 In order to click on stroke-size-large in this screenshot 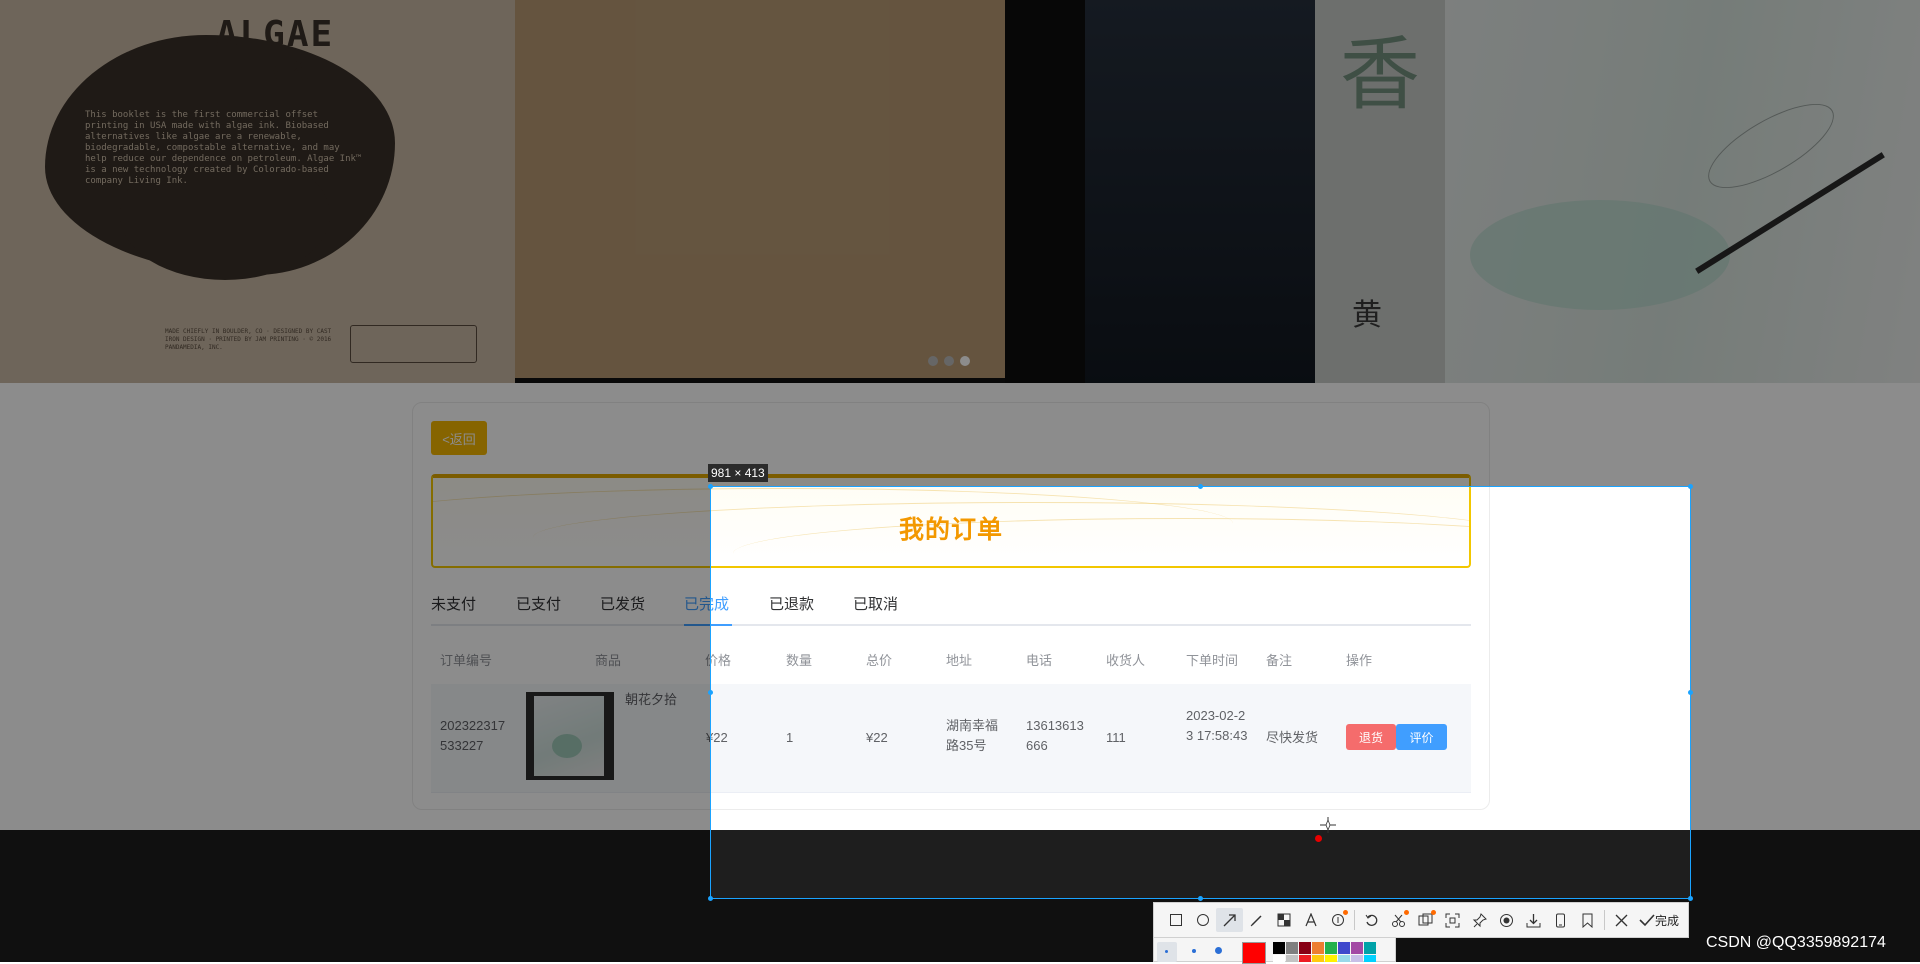, I will do `click(1218, 950)`.